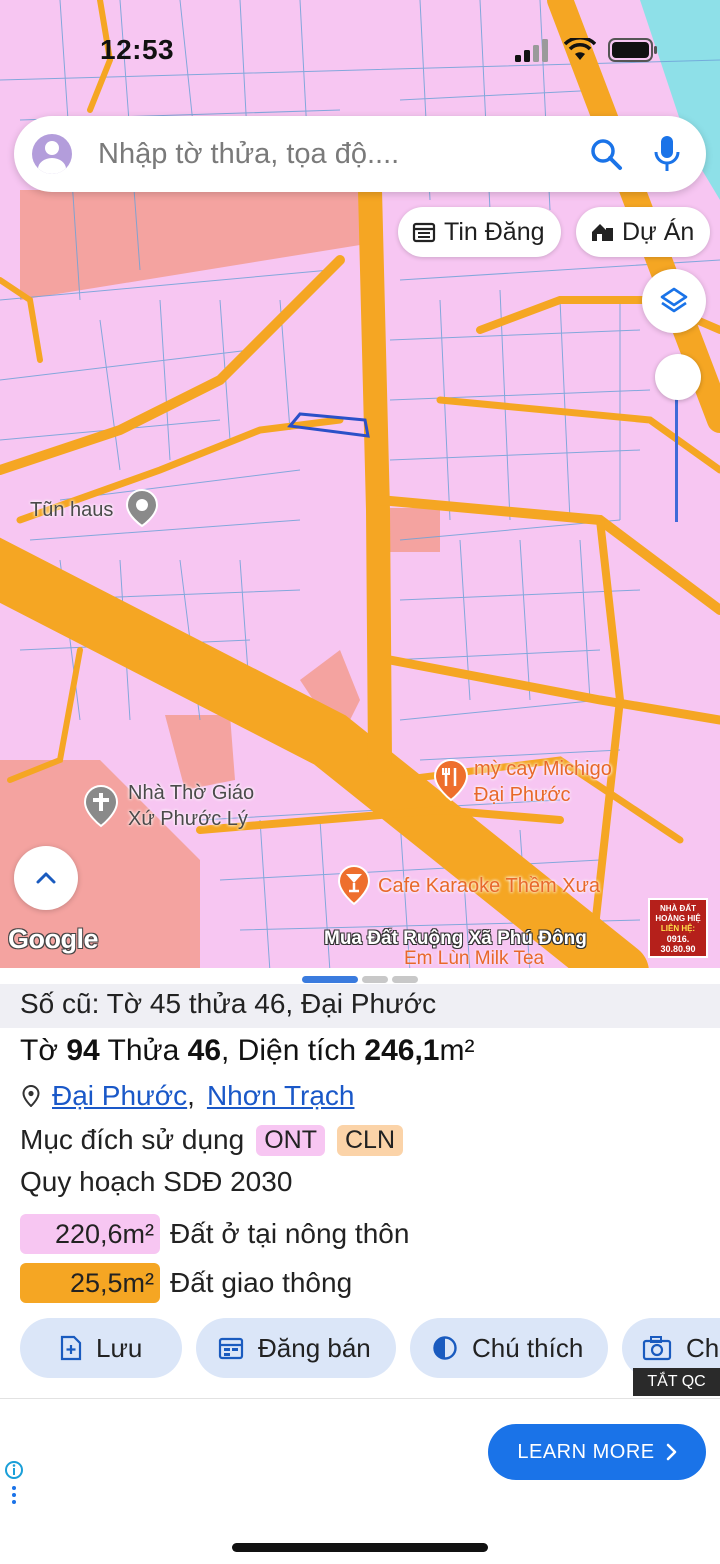  What do you see at coordinates (90, 1283) in the screenshot?
I see `zone-area-road: 25,5m²` at bounding box center [90, 1283].